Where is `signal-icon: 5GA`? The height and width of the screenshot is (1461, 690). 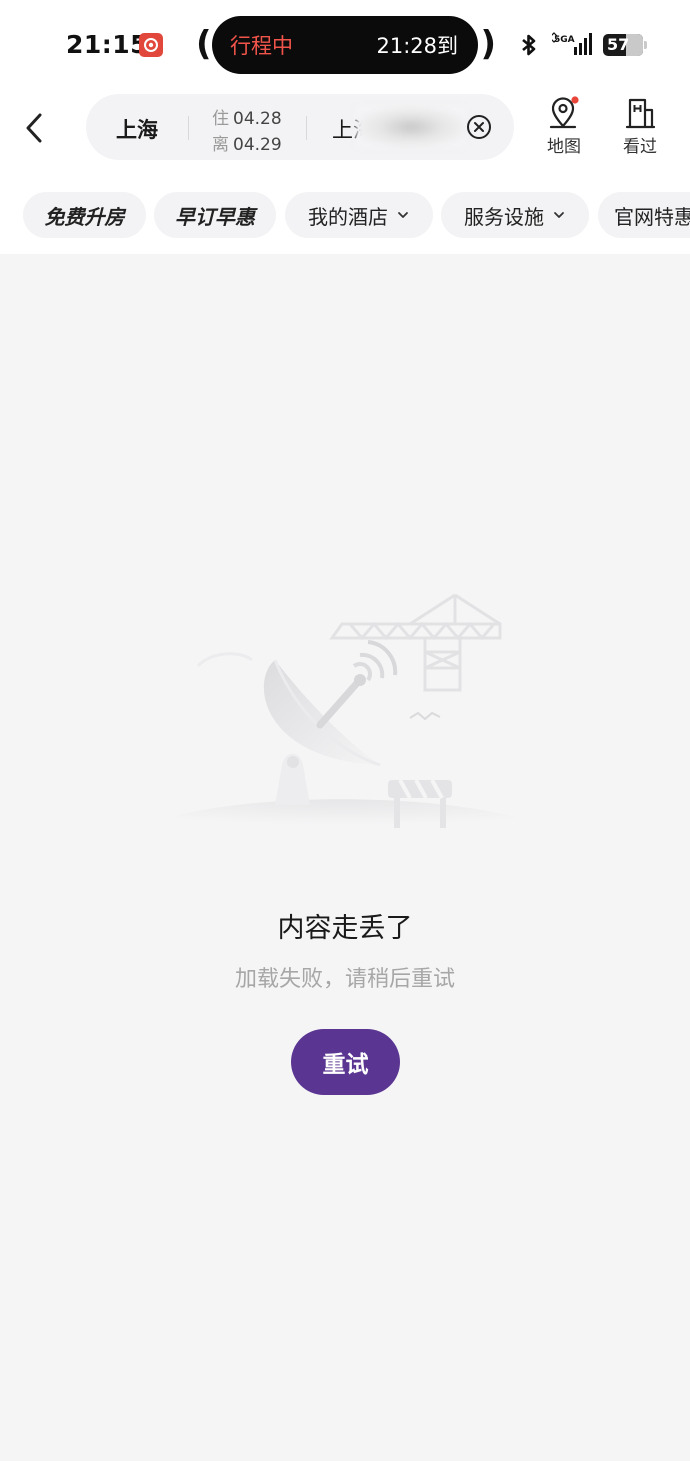 signal-icon: 5GA is located at coordinates (572, 43).